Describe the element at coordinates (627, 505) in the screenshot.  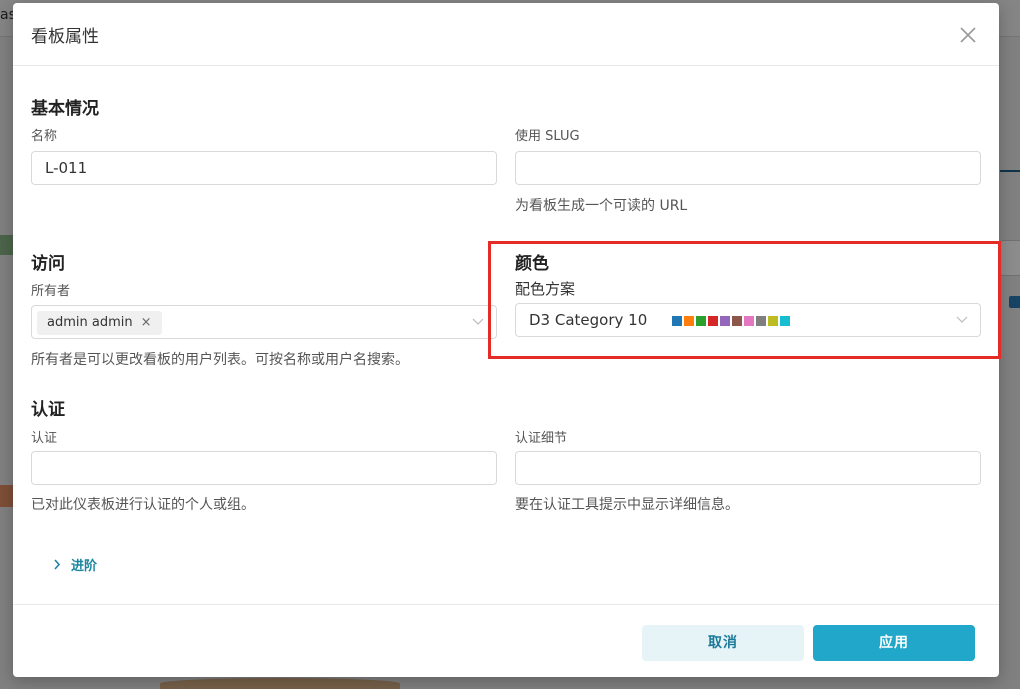
I see `certification-details-helper-text: 要在认证工具提示中显示详细信息。` at that location.